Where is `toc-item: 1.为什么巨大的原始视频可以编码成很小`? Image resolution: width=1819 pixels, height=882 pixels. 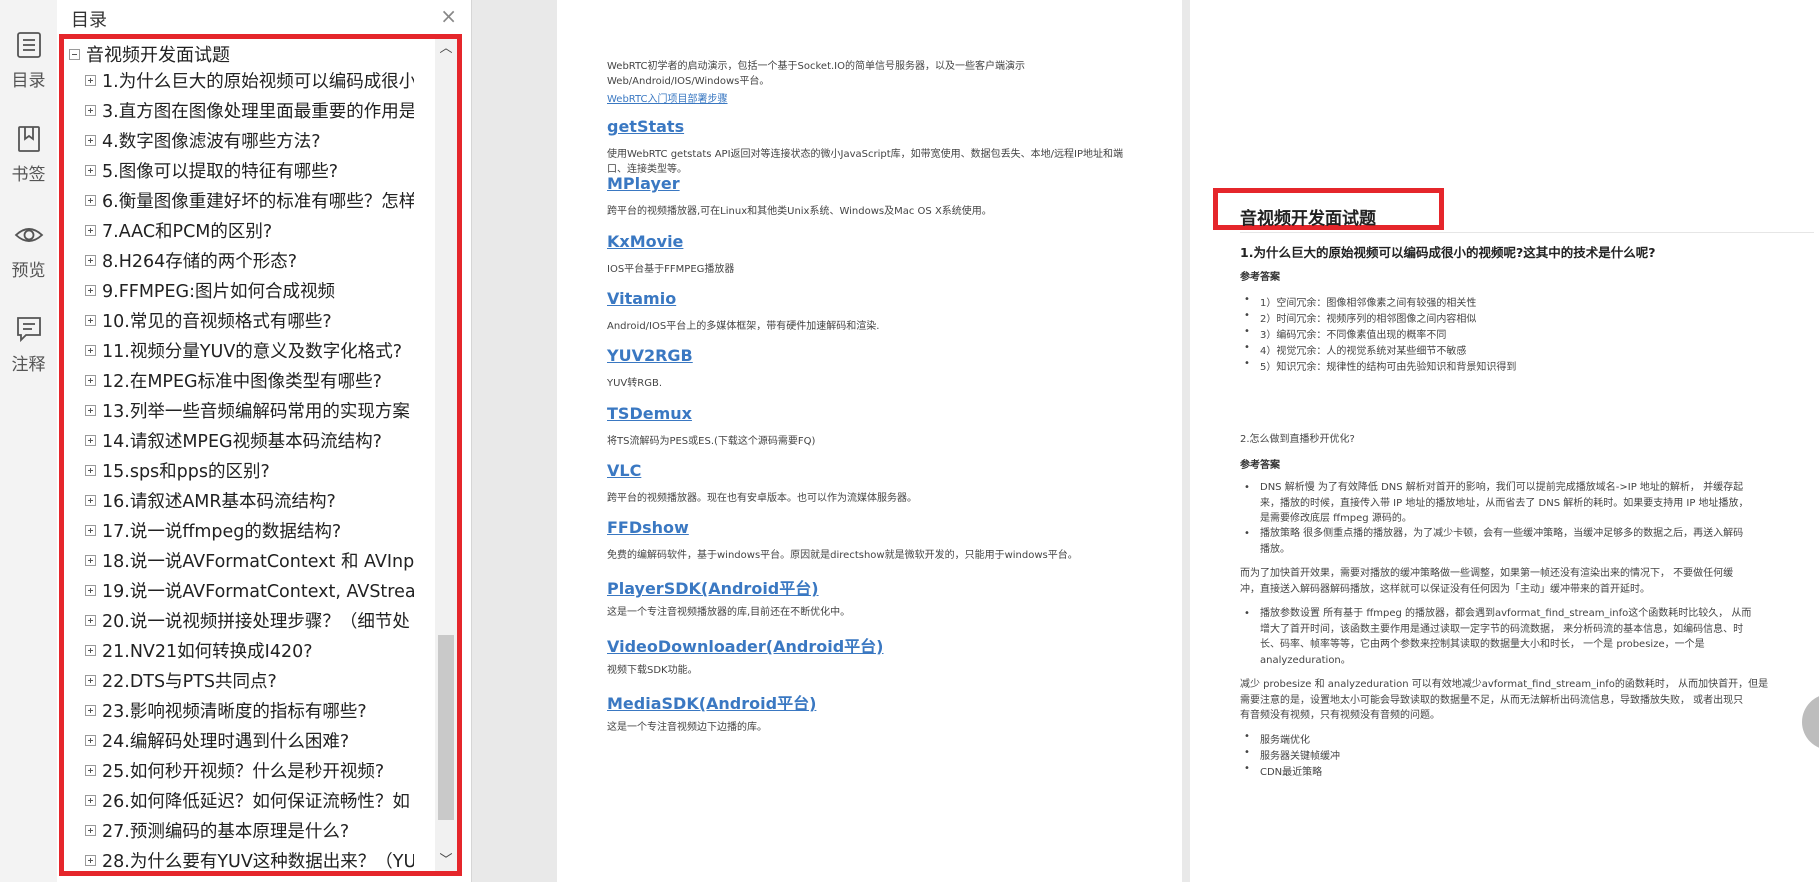
toc-item: 1.为什么巨大的原始视频可以编码成很小 is located at coordinates (249, 80).